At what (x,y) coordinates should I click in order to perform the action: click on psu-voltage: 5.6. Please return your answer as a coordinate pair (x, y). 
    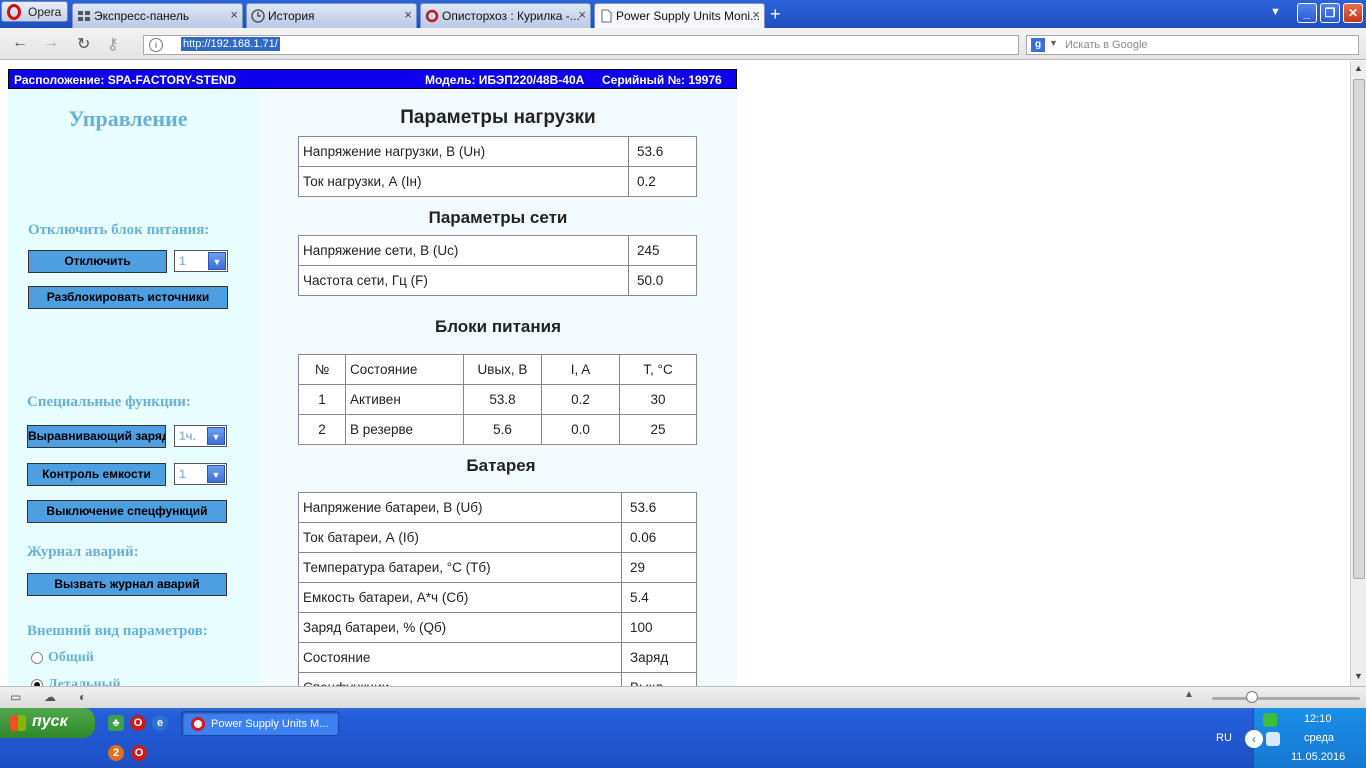
    Looking at the image, I should click on (502, 429).